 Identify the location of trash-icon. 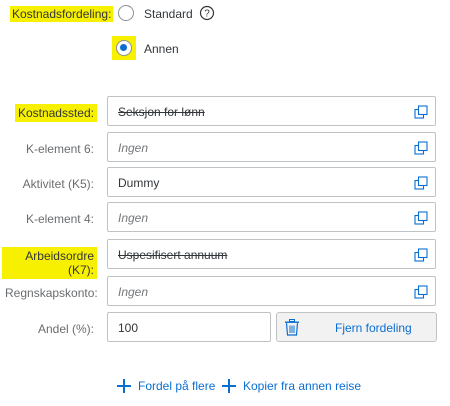
(292, 327).